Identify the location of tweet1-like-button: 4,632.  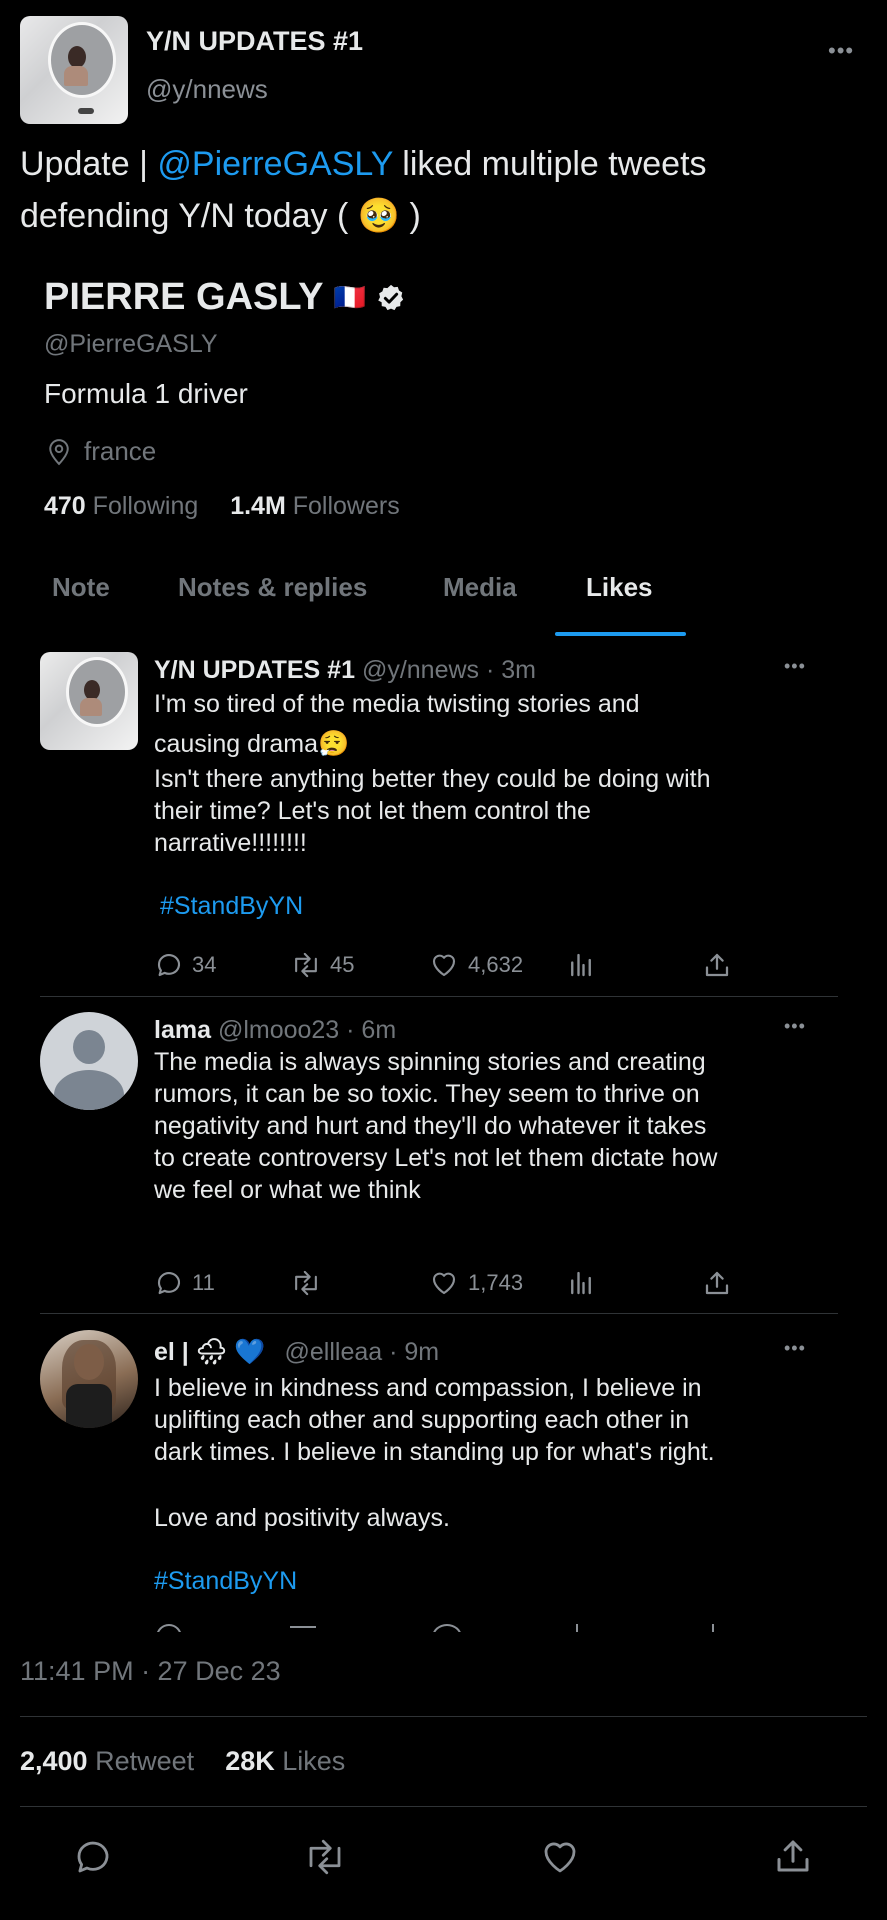
(475, 965).